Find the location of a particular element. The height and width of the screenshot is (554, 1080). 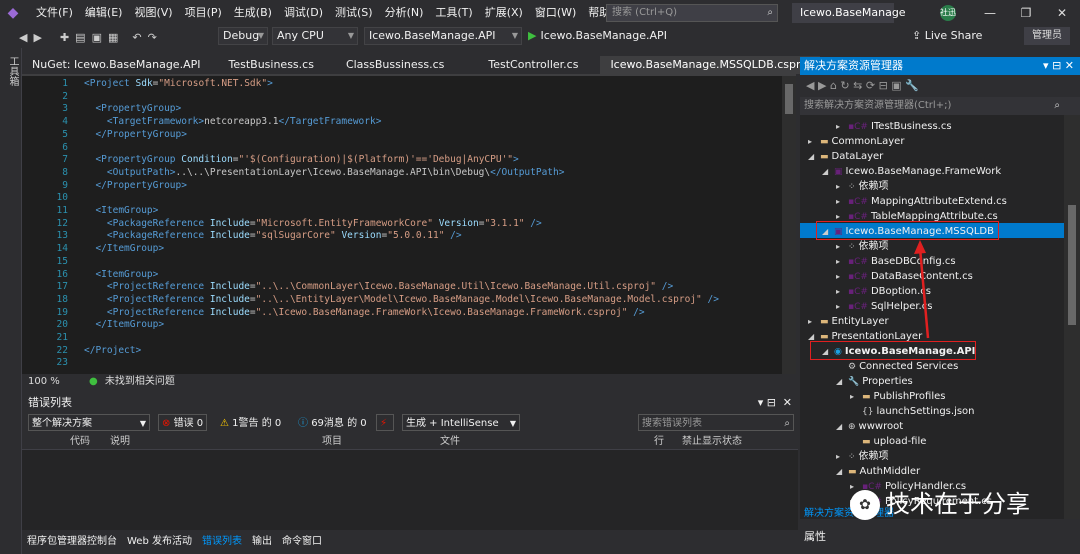

tree-node: ▸ ▬ PublishProfiles is located at coordinates (897, 396).